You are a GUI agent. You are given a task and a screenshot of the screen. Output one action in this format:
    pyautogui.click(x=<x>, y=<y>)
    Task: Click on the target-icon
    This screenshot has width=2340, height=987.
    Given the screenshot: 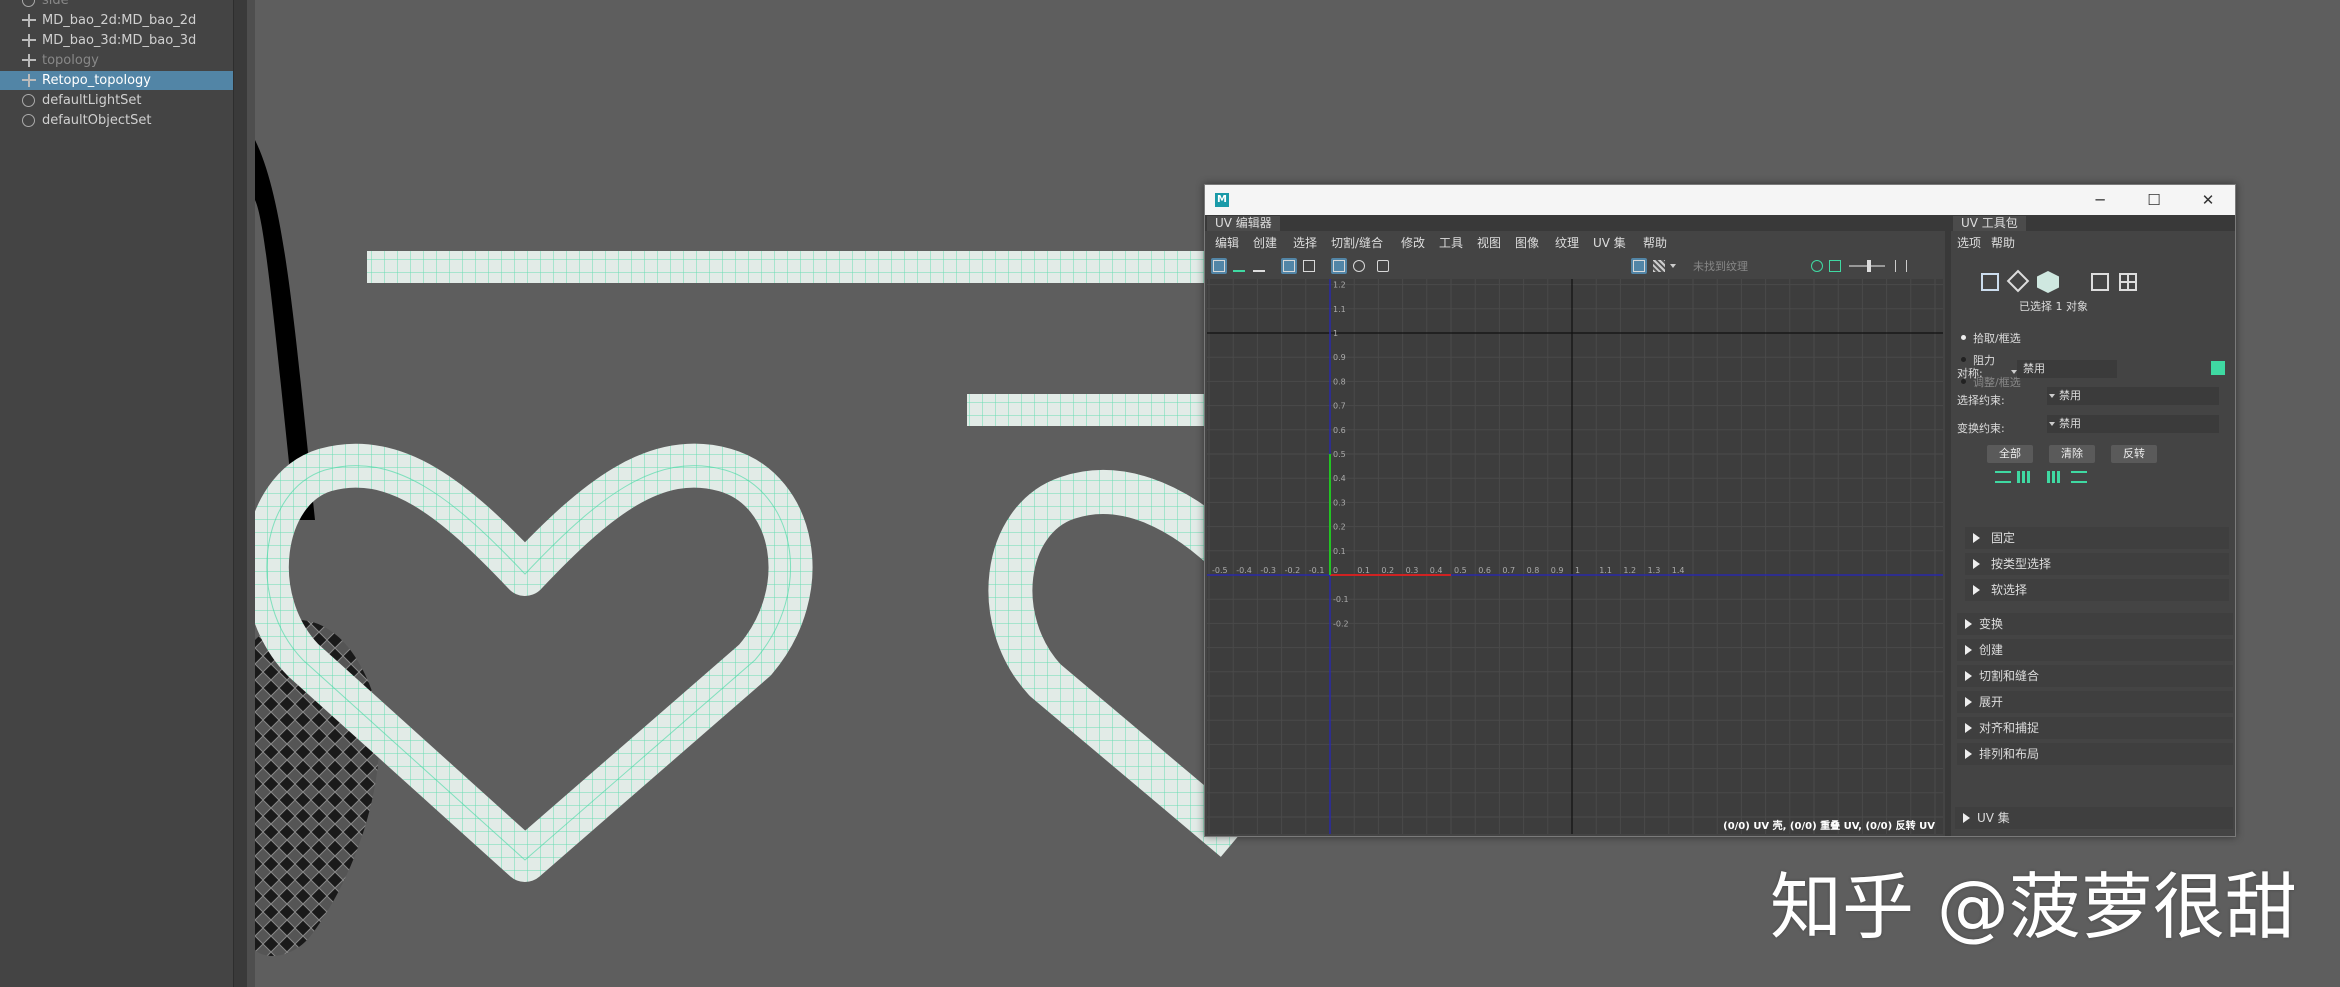 What is the action you would take?
    pyautogui.click(x=1359, y=266)
    